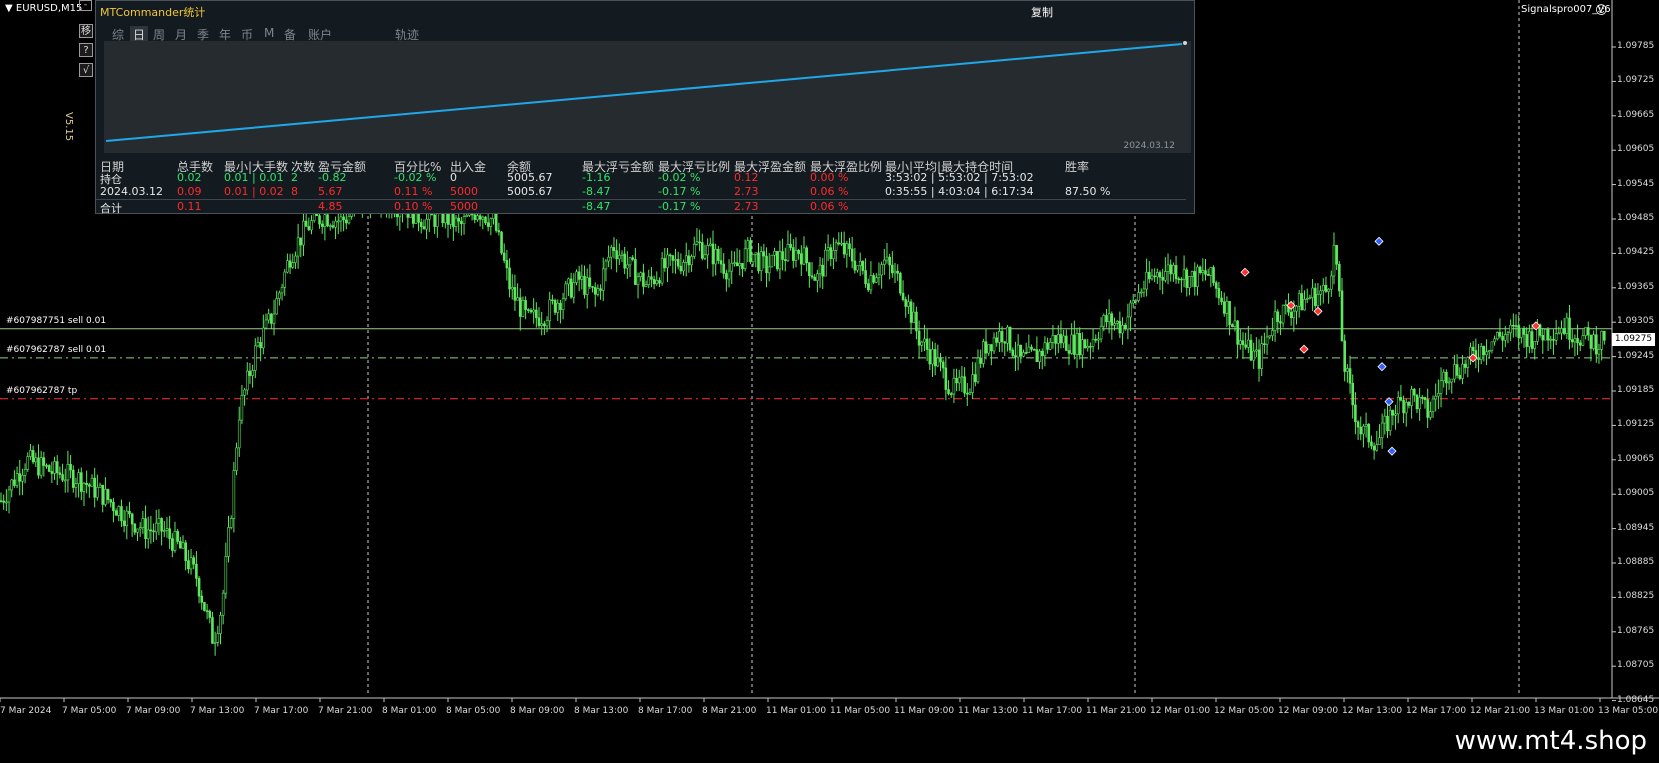 The height and width of the screenshot is (763, 1659). I want to click on price-tick-label: 1.09785, so click(1636, 46).